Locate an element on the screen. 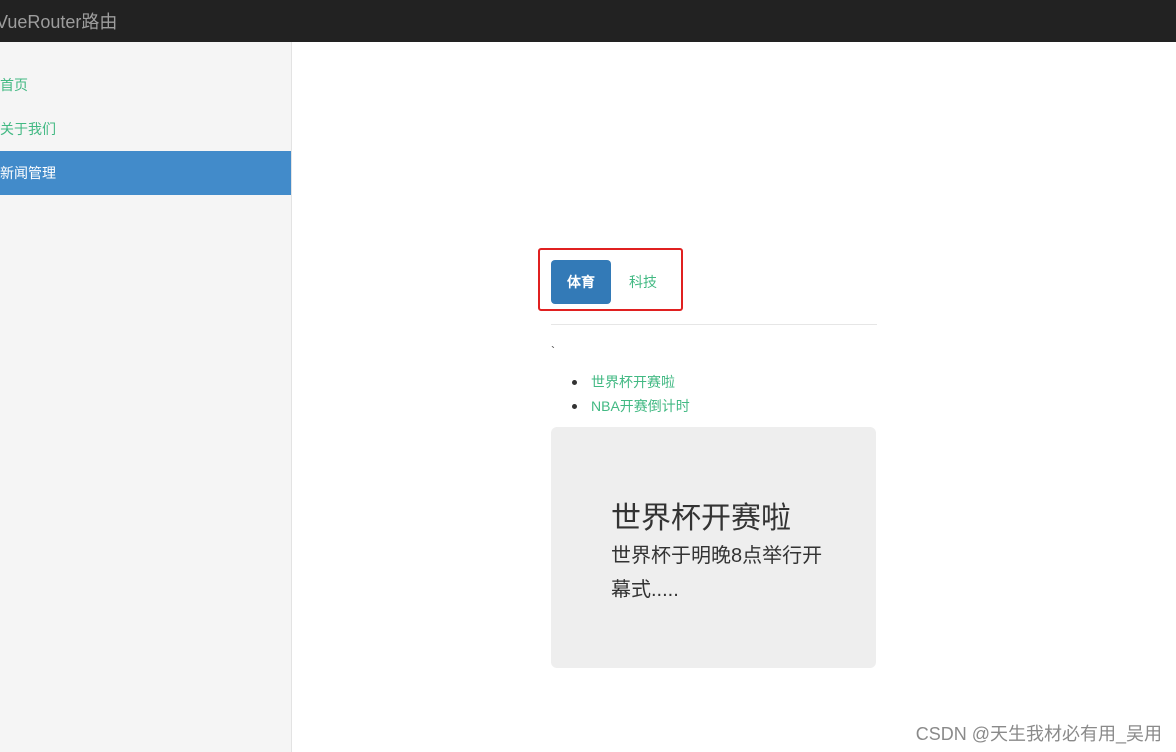 The width and height of the screenshot is (1176, 752). app-brand: VueRouter路由 is located at coordinates (58, 21).